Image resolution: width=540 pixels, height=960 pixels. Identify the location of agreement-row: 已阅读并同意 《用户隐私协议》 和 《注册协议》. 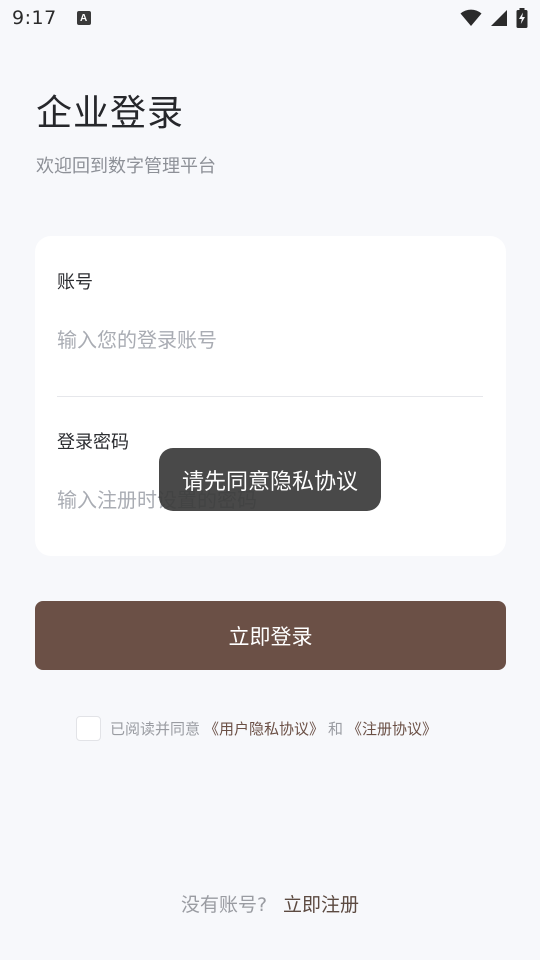
(258, 728).